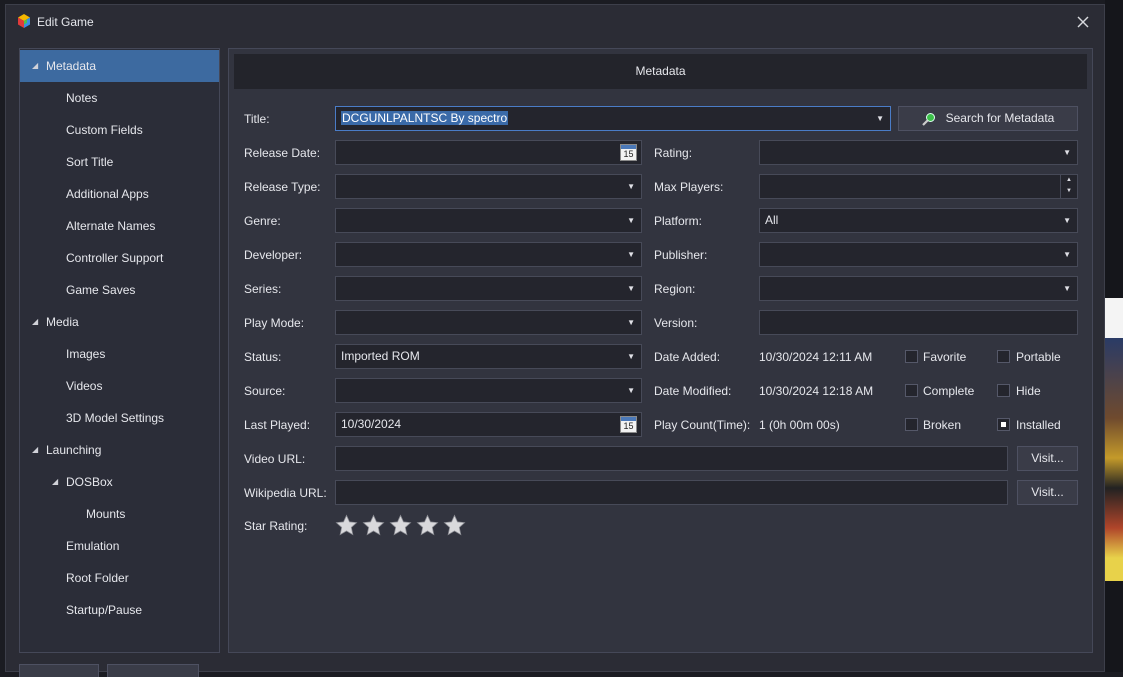  What do you see at coordinates (702, 425) in the screenshot?
I see `play-count-label: Play Count(Time):` at bounding box center [702, 425].